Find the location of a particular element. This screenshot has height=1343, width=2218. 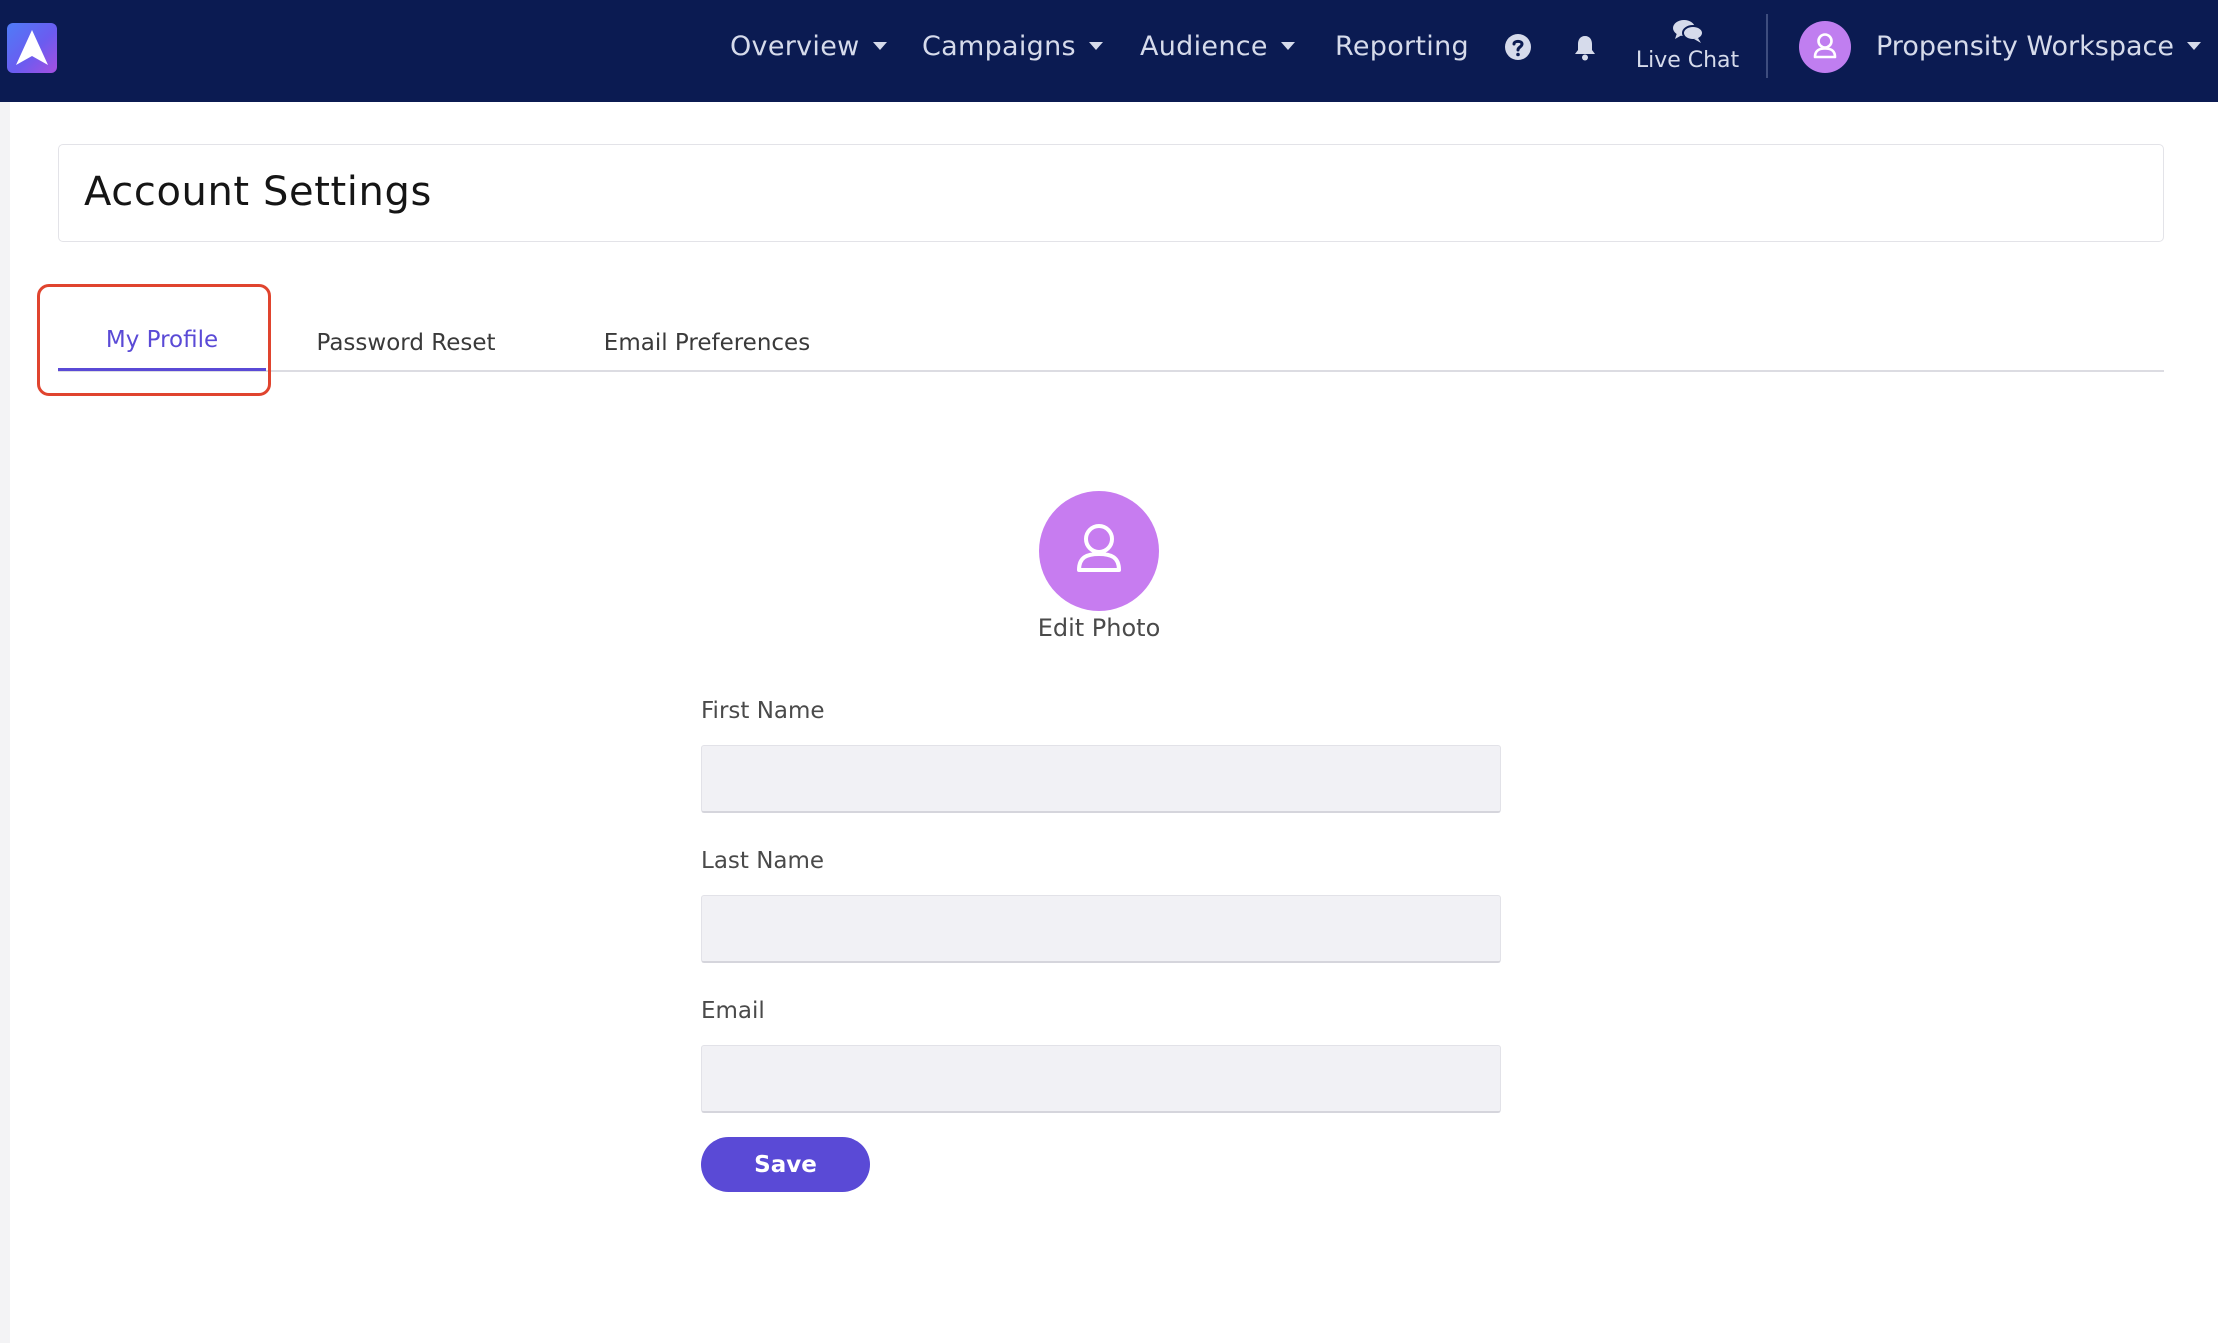

live-chat-label: Live Chat is located at coordinates (1687, 60).